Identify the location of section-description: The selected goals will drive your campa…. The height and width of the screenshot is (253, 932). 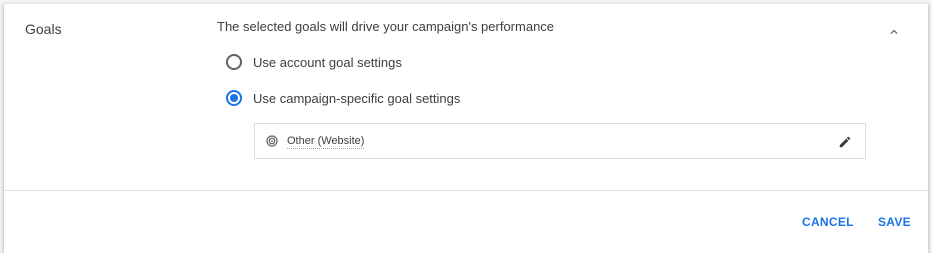
(386, 26).